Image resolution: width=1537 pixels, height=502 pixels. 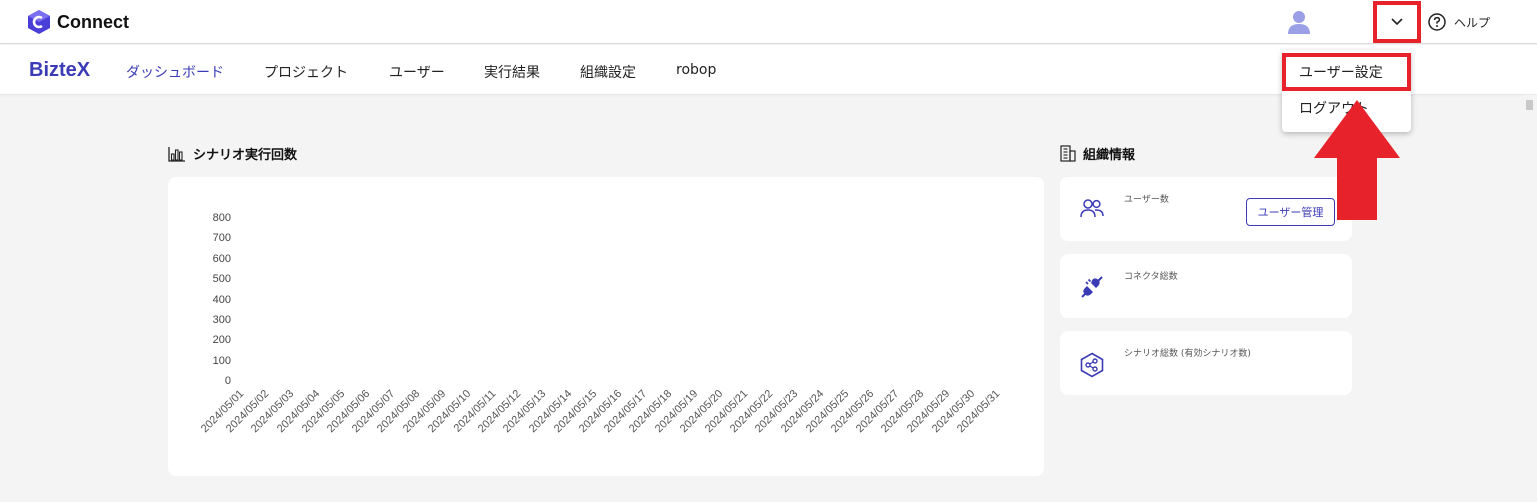 I want to click on scenario-count-label: シナリオ総数 (有効シナリオ数), so click(x=1187, y=354).